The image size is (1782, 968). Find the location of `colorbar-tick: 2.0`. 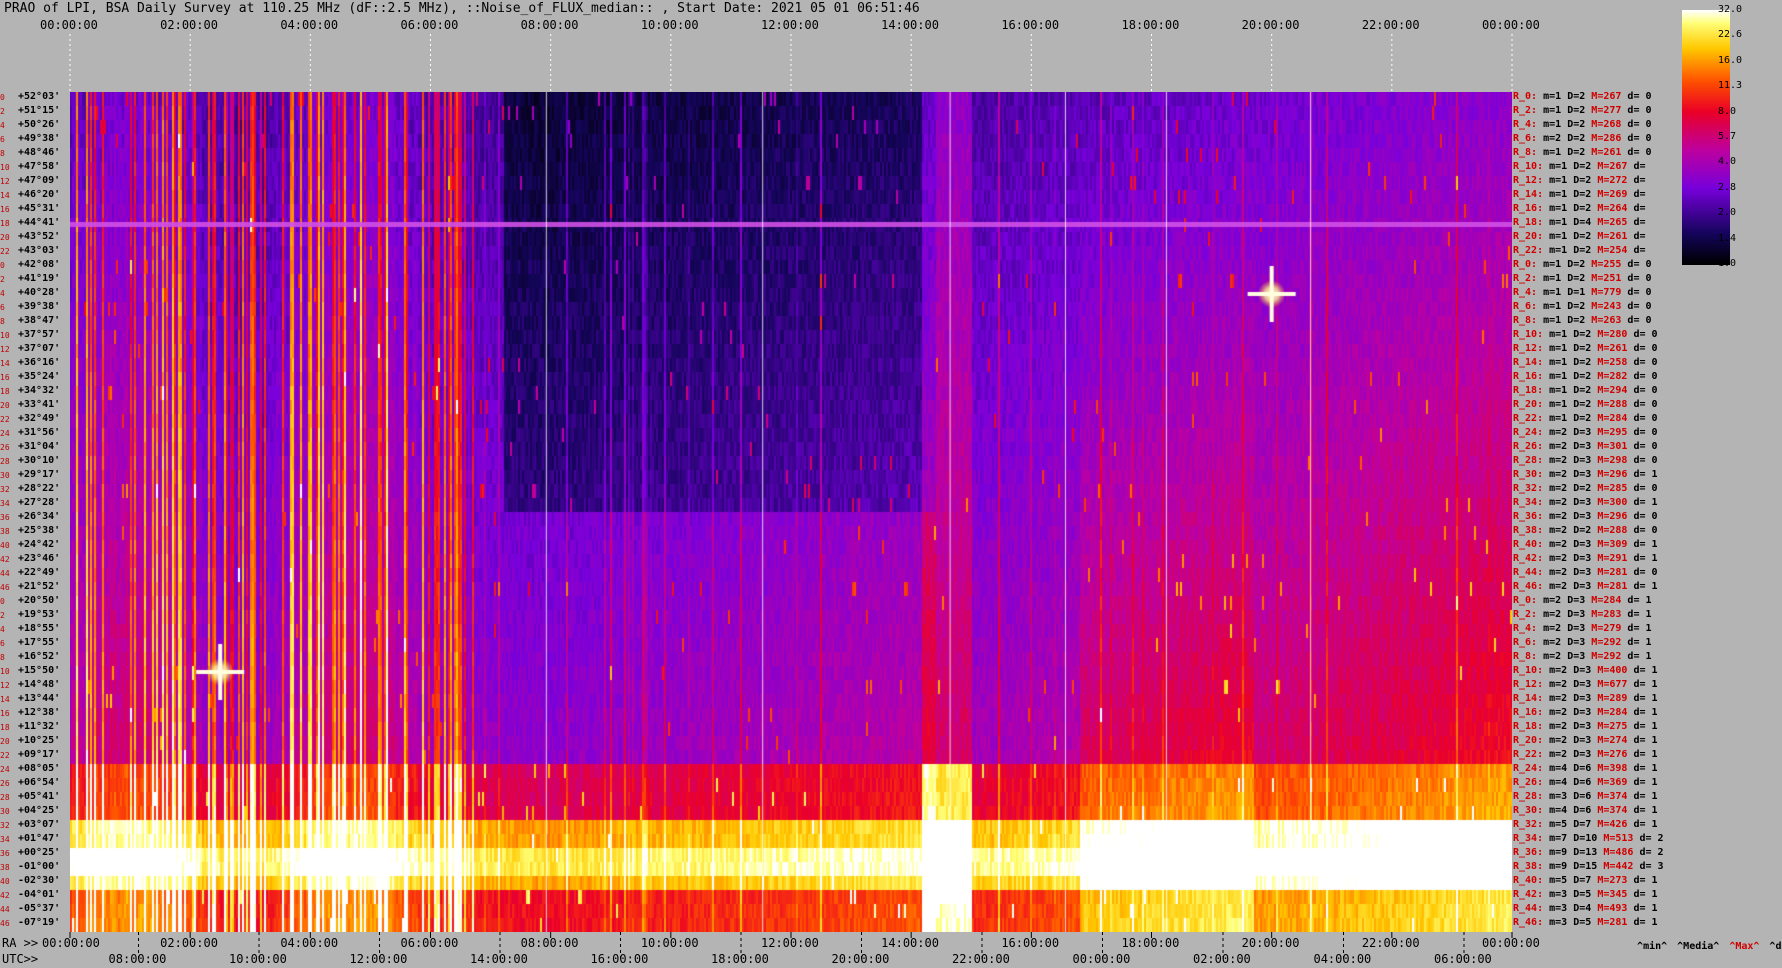

colorbar-tick: 2.0 is located at coordinates (1727, 213).